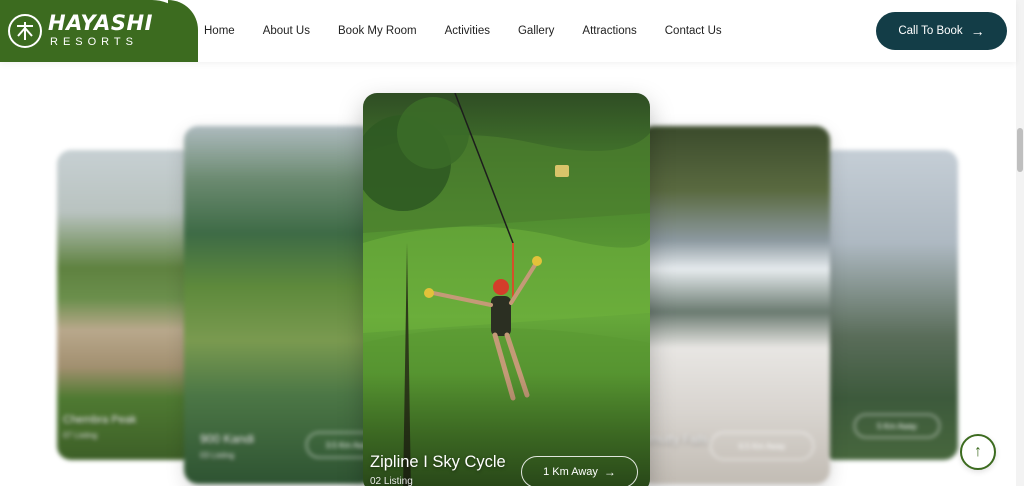 The height and width of the screenshot is (486, 1024). I want to click on attraction-card-chembra-peak: Chembra Peak 07 Listing, so click(127, 305).